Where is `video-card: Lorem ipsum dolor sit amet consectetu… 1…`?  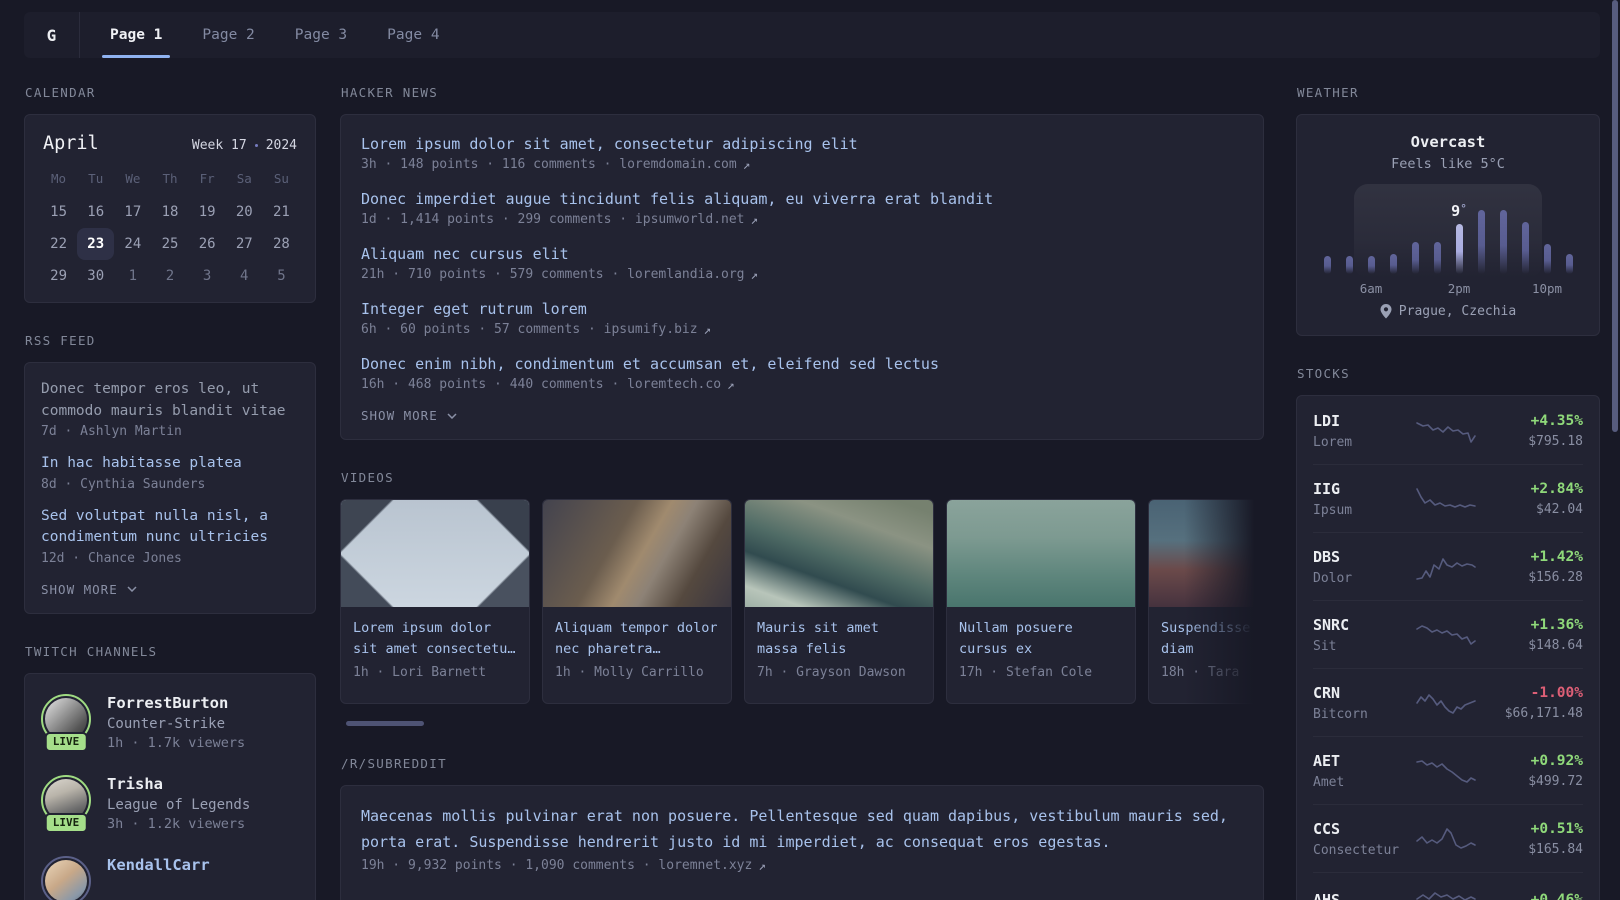
video-card: Lorem ipsum dolor sit amet consectetu… 1… is located at coordinates (435, 601).